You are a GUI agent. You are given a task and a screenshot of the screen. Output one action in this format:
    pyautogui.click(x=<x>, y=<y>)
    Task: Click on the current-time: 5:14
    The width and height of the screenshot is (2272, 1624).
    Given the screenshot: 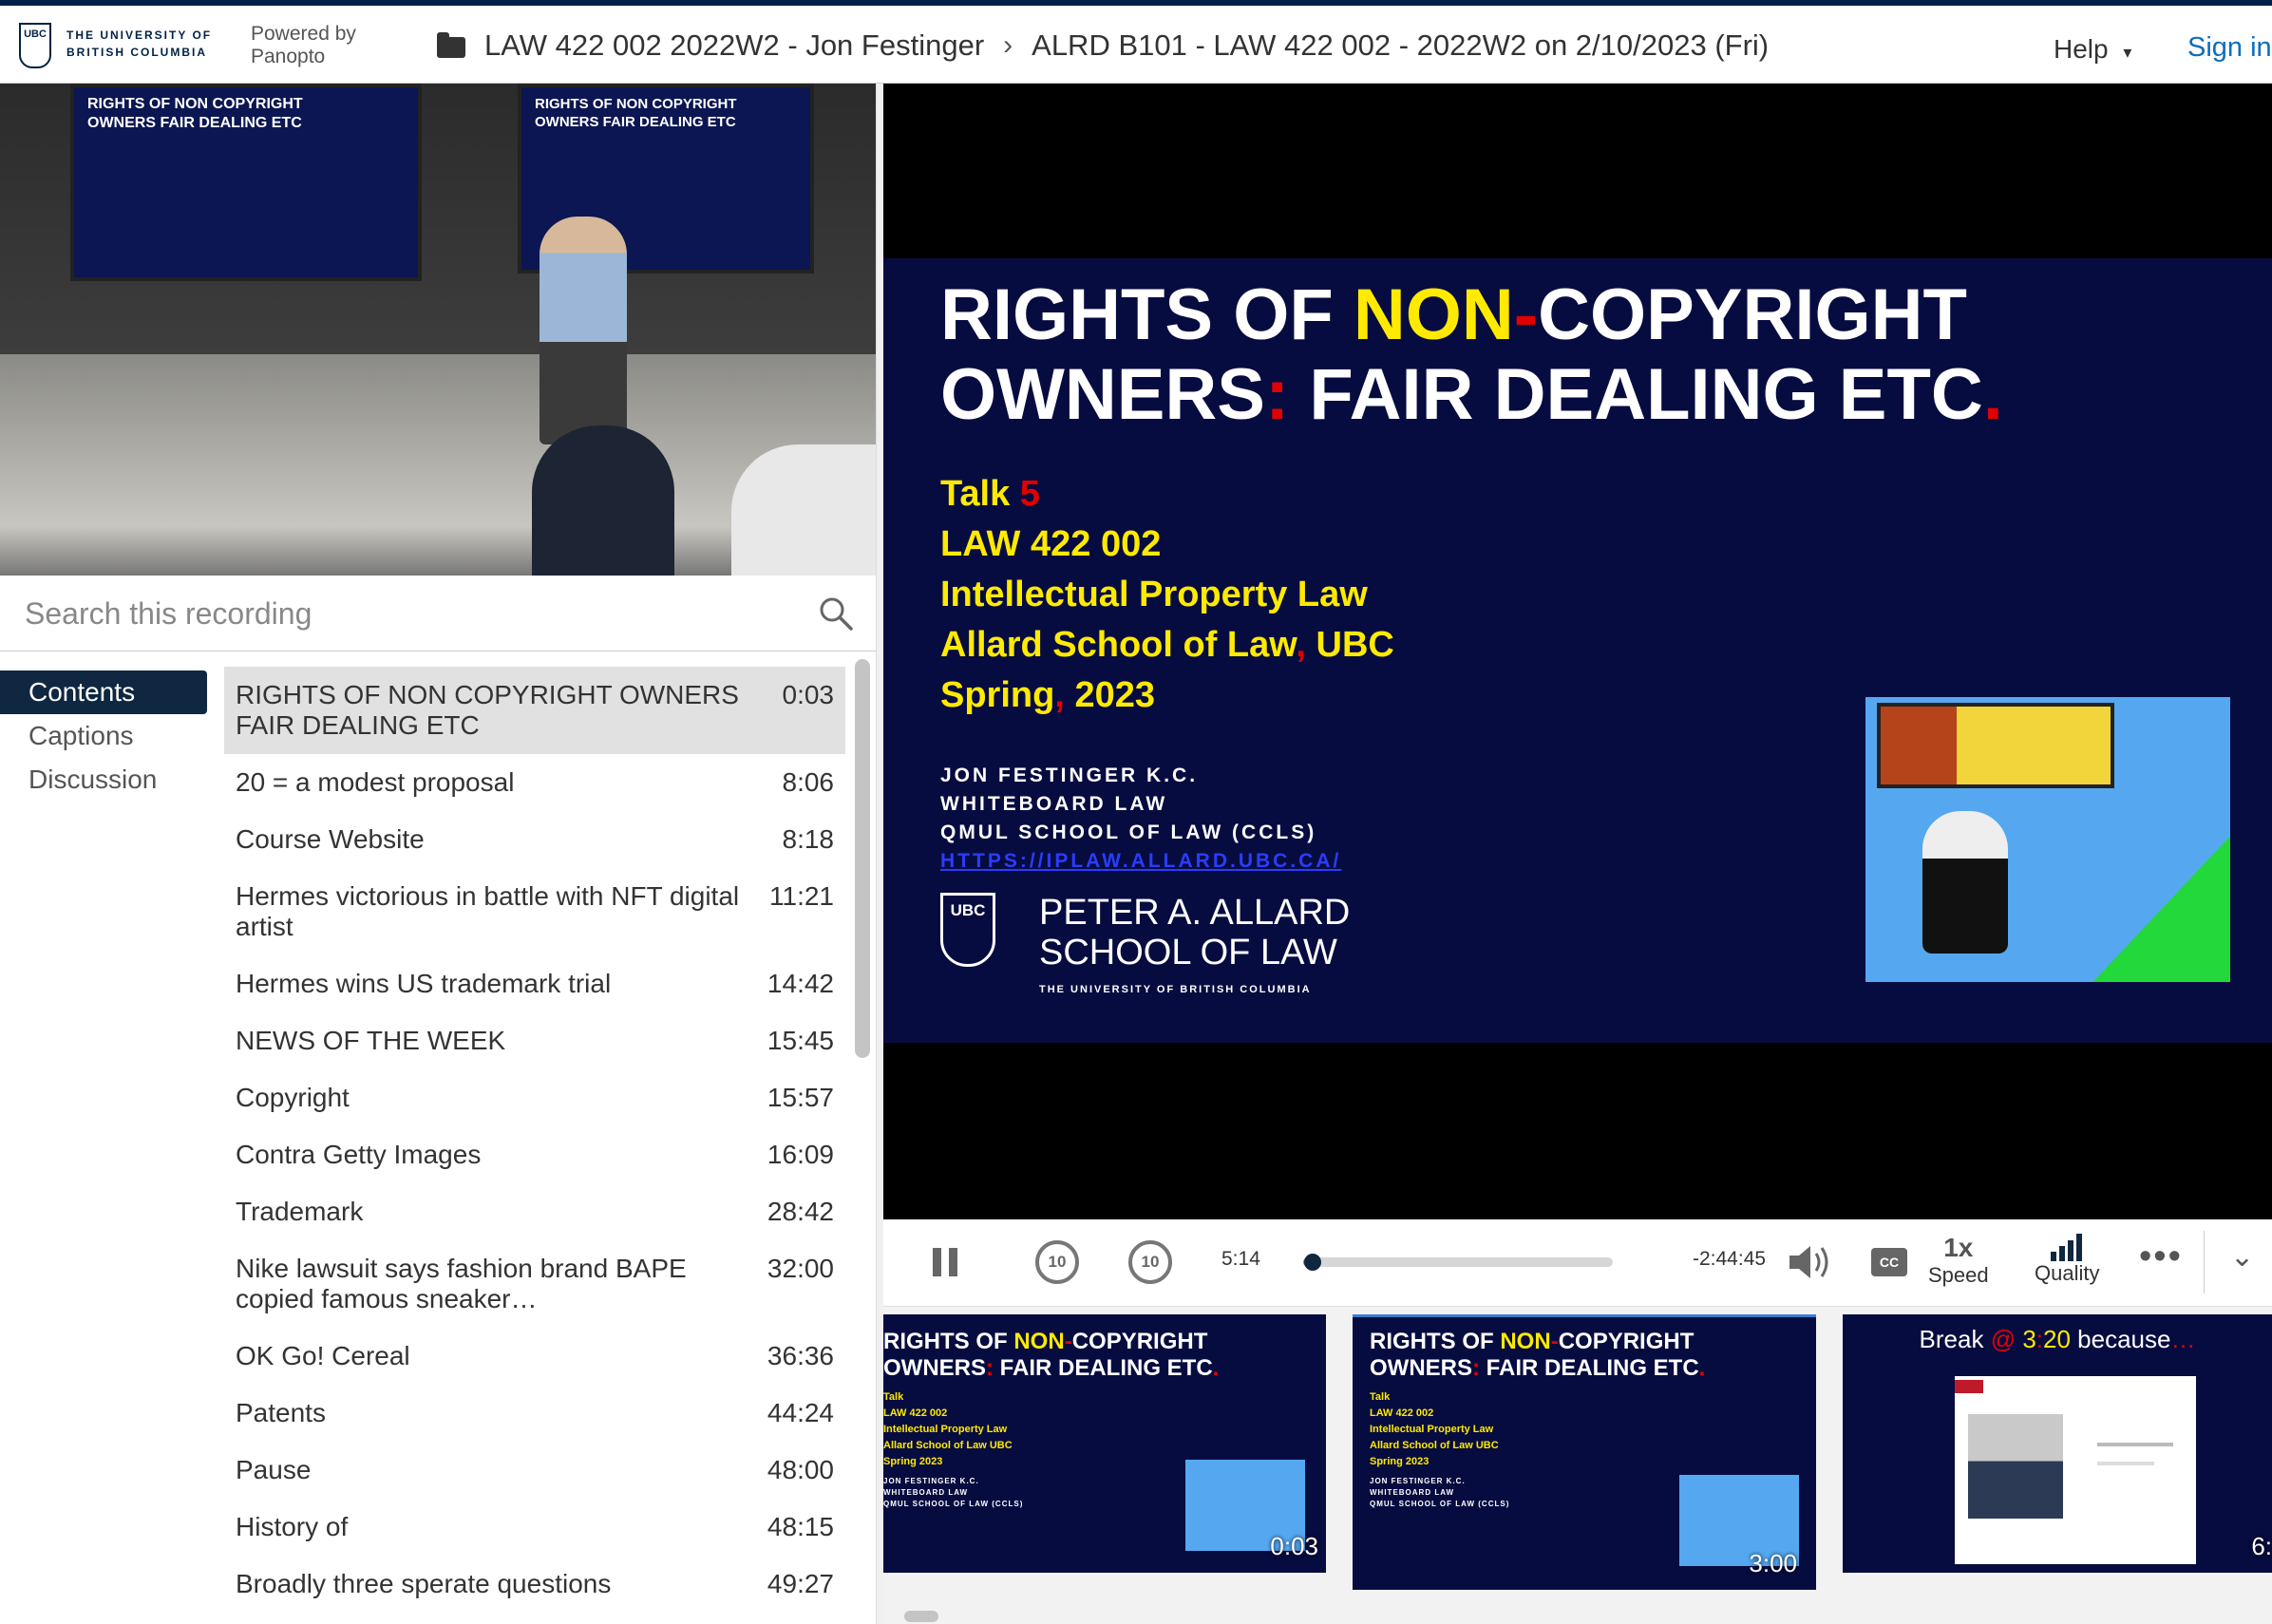 What is the action you would take?
    pyautogui.click(x=1241, y=1259)
    